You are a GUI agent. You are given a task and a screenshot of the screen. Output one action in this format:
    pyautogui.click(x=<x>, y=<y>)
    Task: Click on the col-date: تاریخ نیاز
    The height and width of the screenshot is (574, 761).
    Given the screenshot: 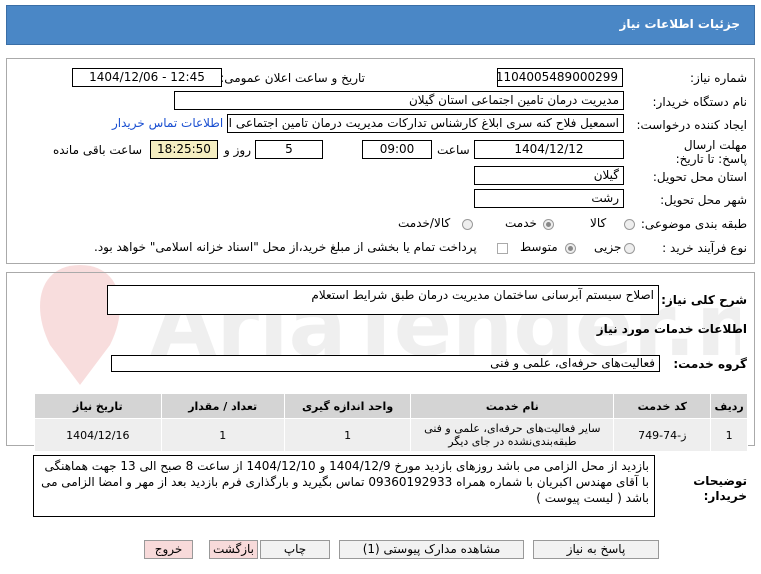 What is the action you would take?
    pyautogui.click(x=98, y=406)
    